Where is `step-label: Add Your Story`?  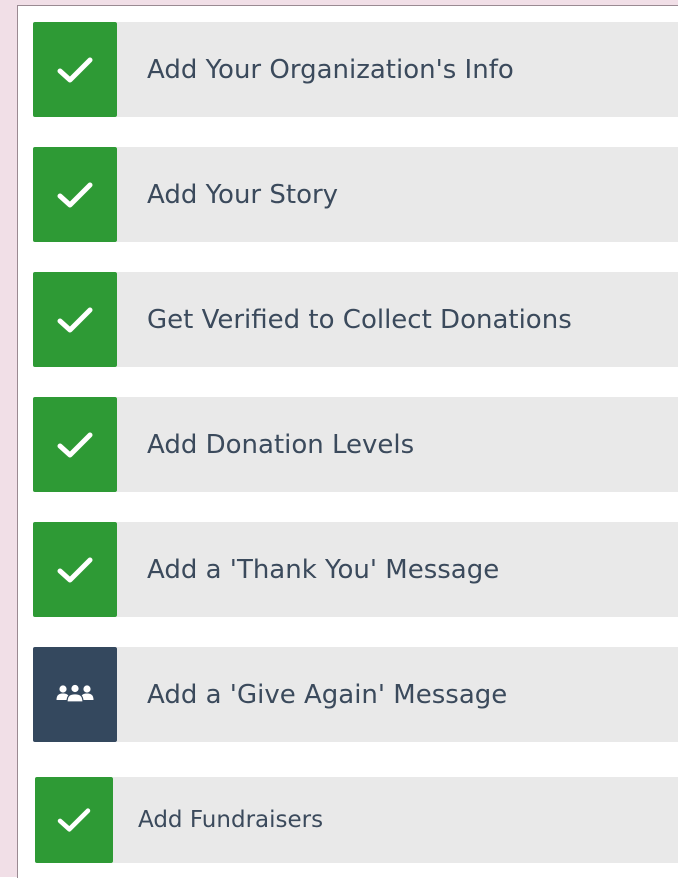
step-label: Add Your Story is located at coordinates (243, 194).